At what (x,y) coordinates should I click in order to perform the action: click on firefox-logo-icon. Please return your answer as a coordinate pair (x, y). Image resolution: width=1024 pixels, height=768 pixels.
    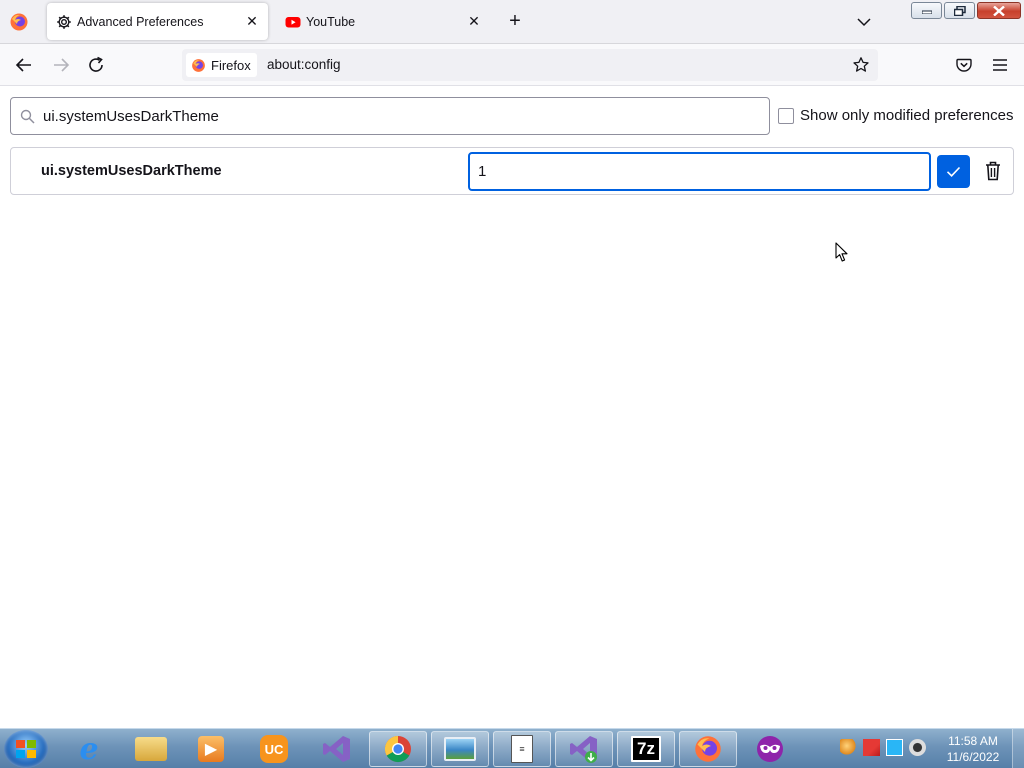
    Looking at the image, I should click on (19, 22).